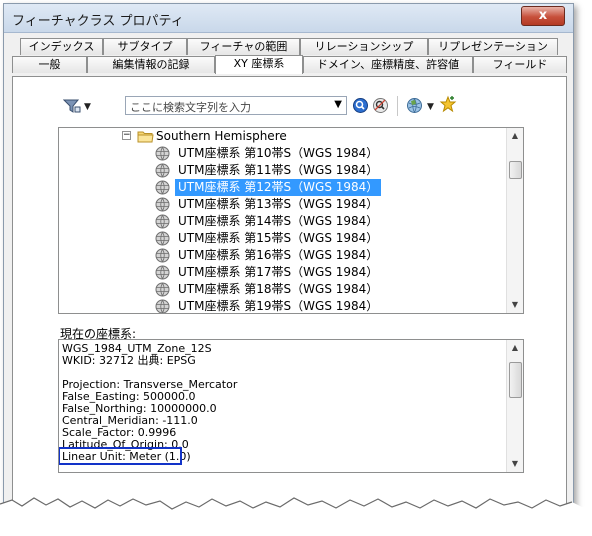  What do you see at coordinates (49, 64) in the screenshot?
I see `tab-general: 一般` at bounding box center [49, 64].